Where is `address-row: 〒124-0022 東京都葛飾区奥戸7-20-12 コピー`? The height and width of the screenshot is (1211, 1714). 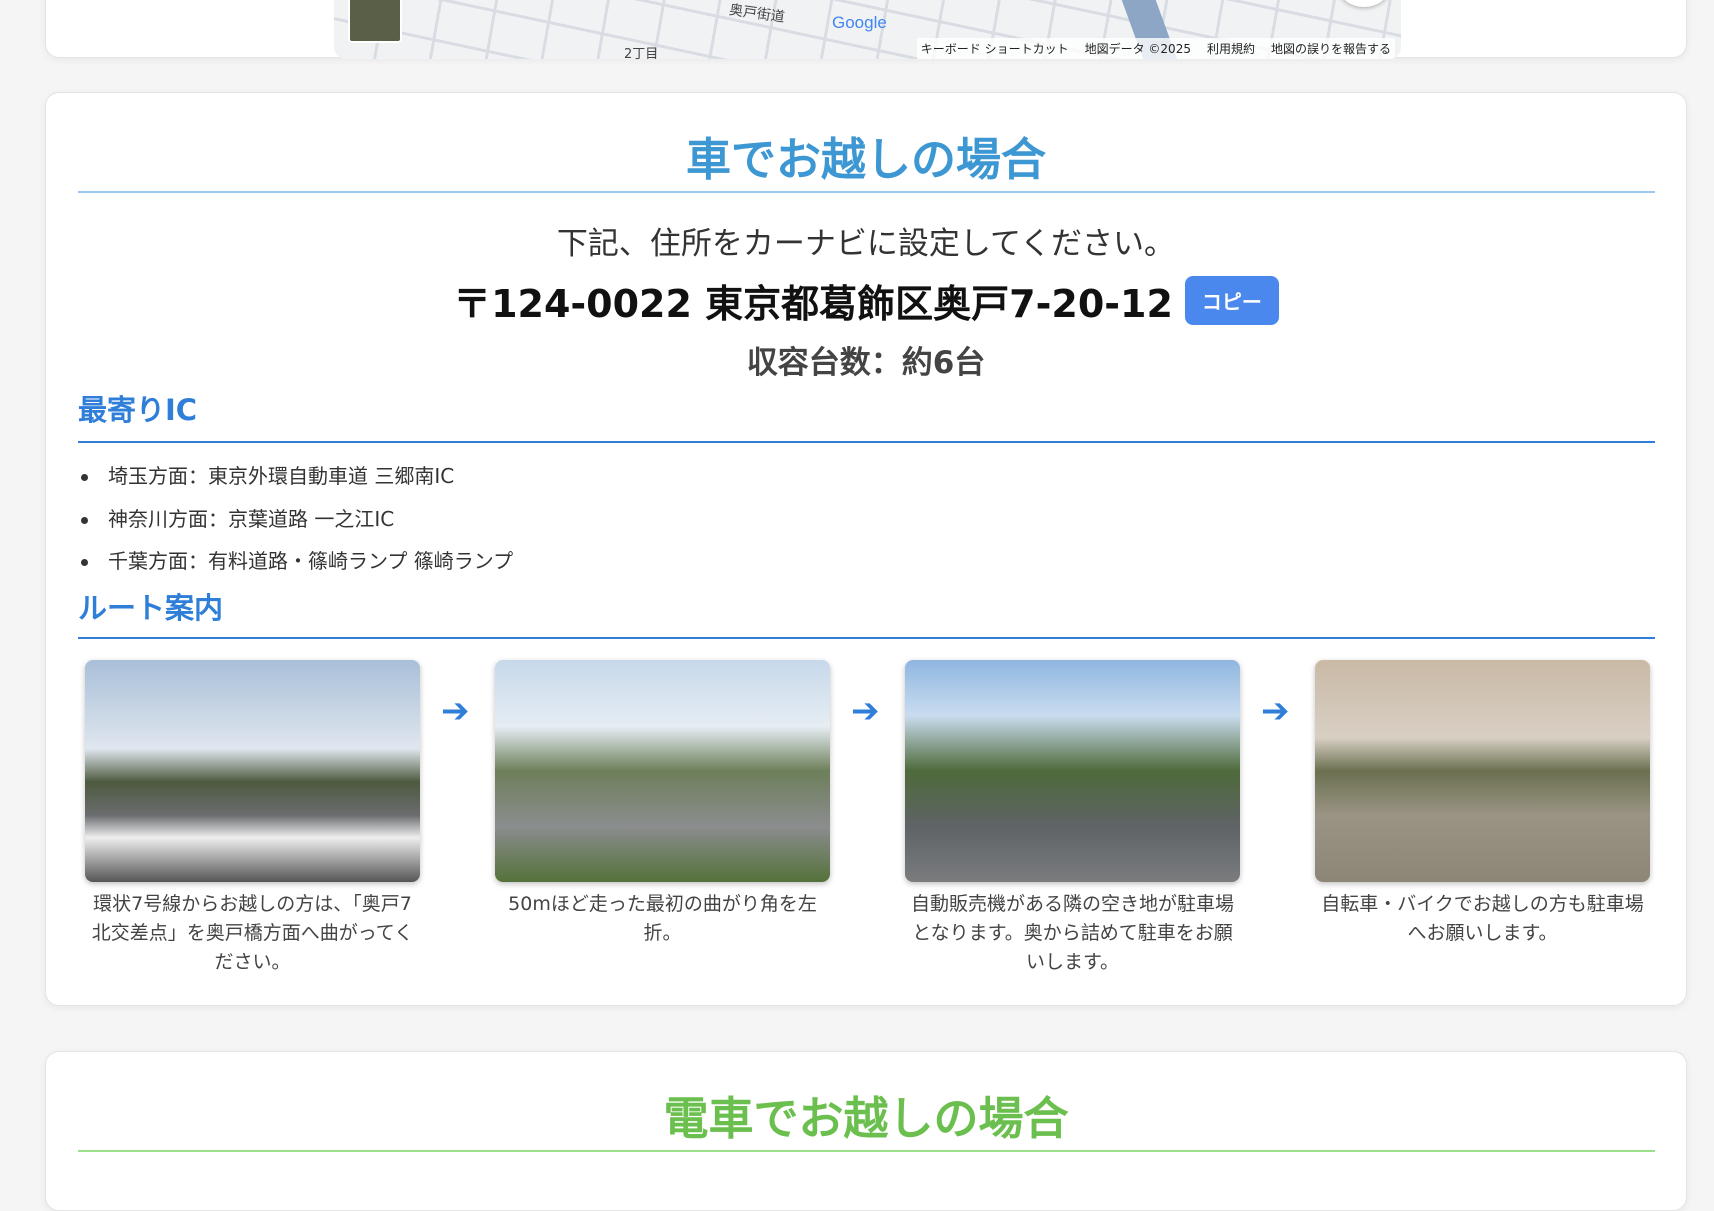 address-row: 〒124-0022 東京都葛飾区奥戸7-20-12 コピー is located at coordinates (866, 300).